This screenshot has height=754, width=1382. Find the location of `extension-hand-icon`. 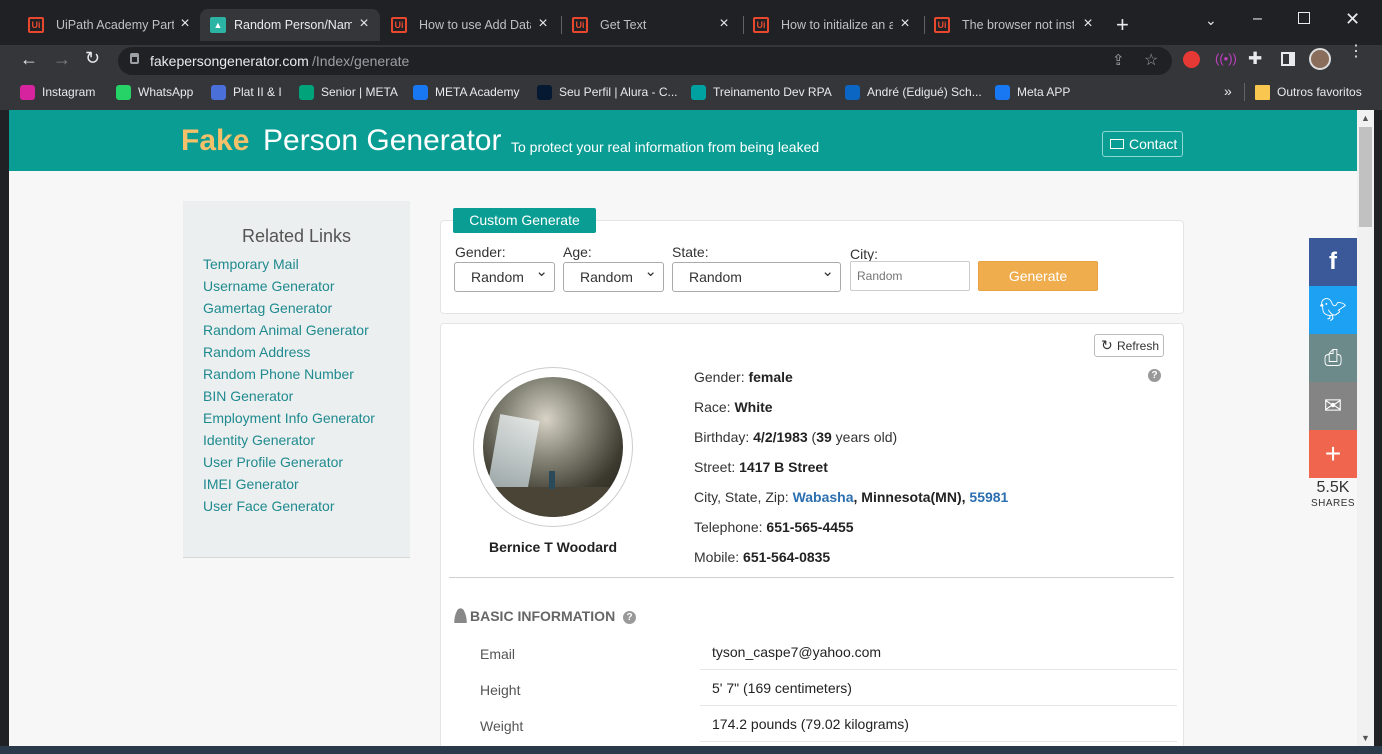

extension-hand-icon is located at coordinates (1191, 59).